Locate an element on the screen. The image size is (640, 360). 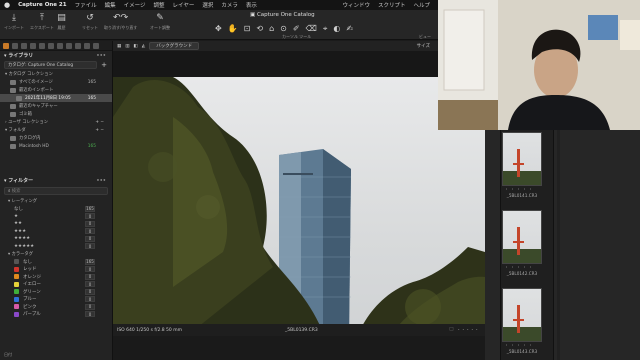
date-filter-label: 日付 is located at coordinates (8, 355).